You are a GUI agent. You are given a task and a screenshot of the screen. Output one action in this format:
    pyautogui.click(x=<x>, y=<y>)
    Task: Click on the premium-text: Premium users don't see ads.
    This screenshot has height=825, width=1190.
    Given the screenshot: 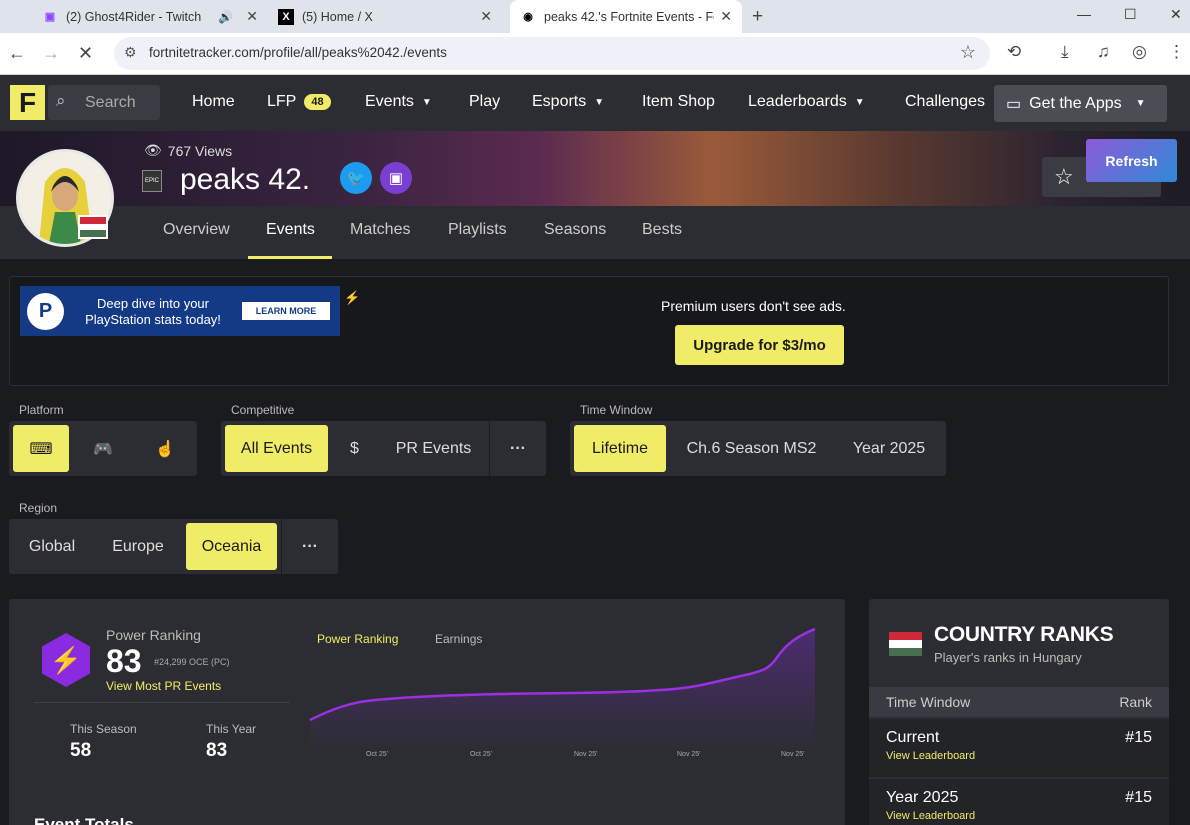 What is the action you would take?
    pyautogui.click(x=753, y=306)
    